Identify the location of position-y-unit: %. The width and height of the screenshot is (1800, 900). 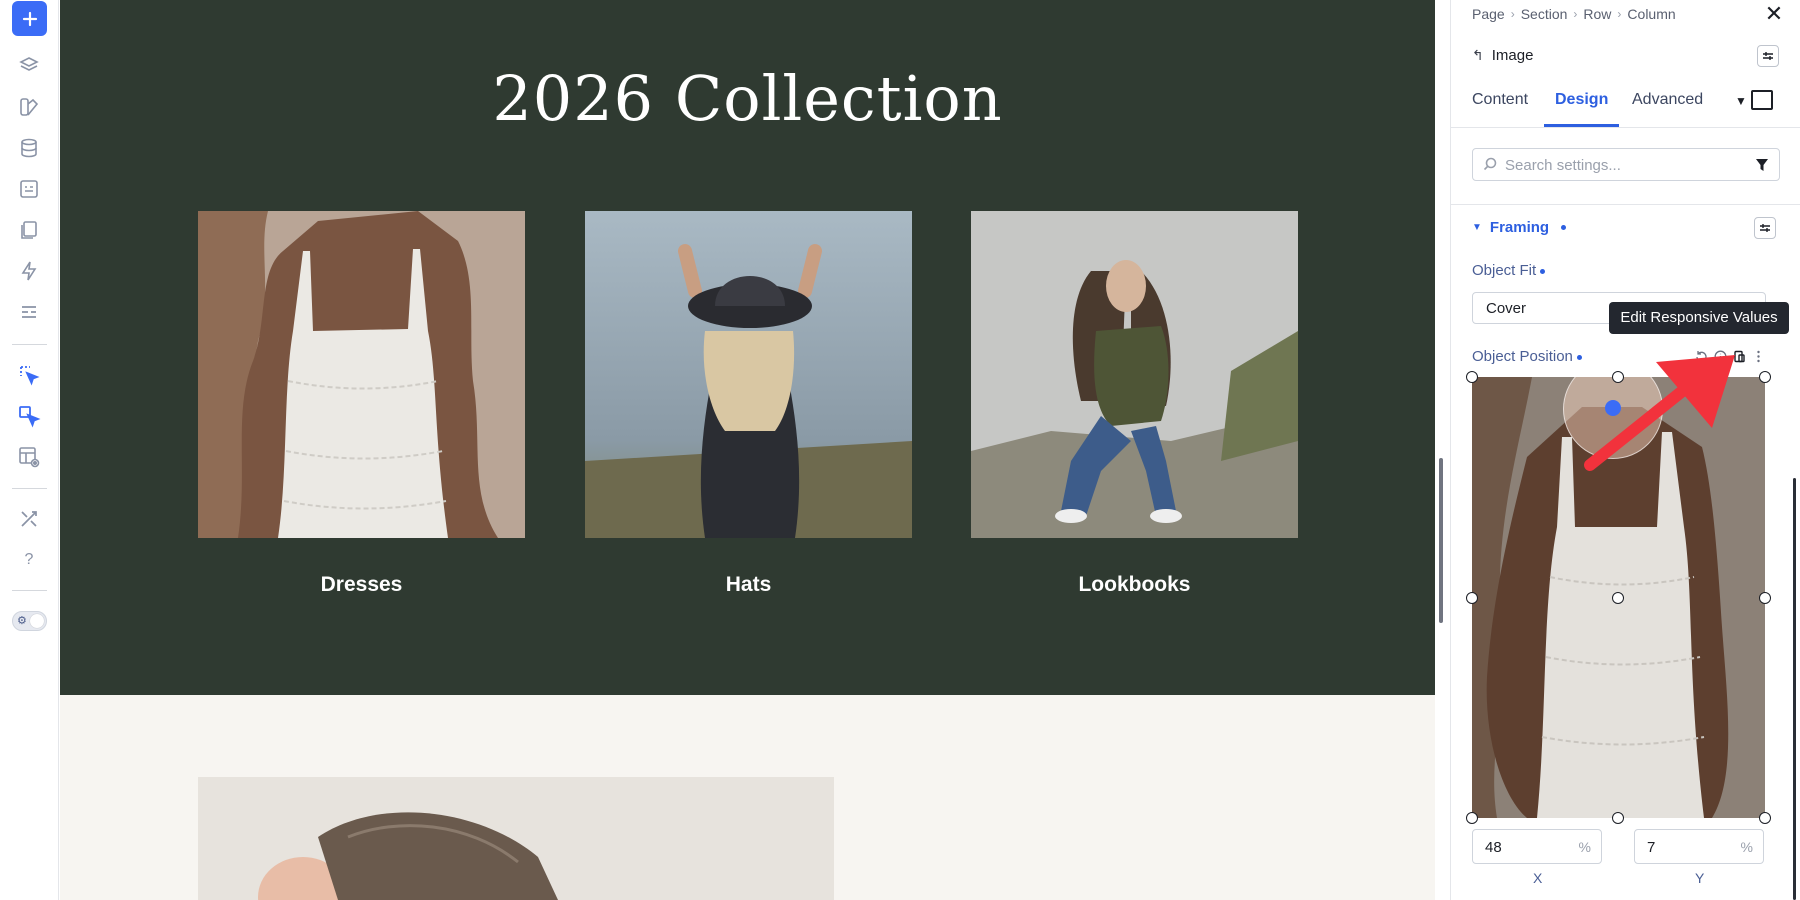
(1747, 847).